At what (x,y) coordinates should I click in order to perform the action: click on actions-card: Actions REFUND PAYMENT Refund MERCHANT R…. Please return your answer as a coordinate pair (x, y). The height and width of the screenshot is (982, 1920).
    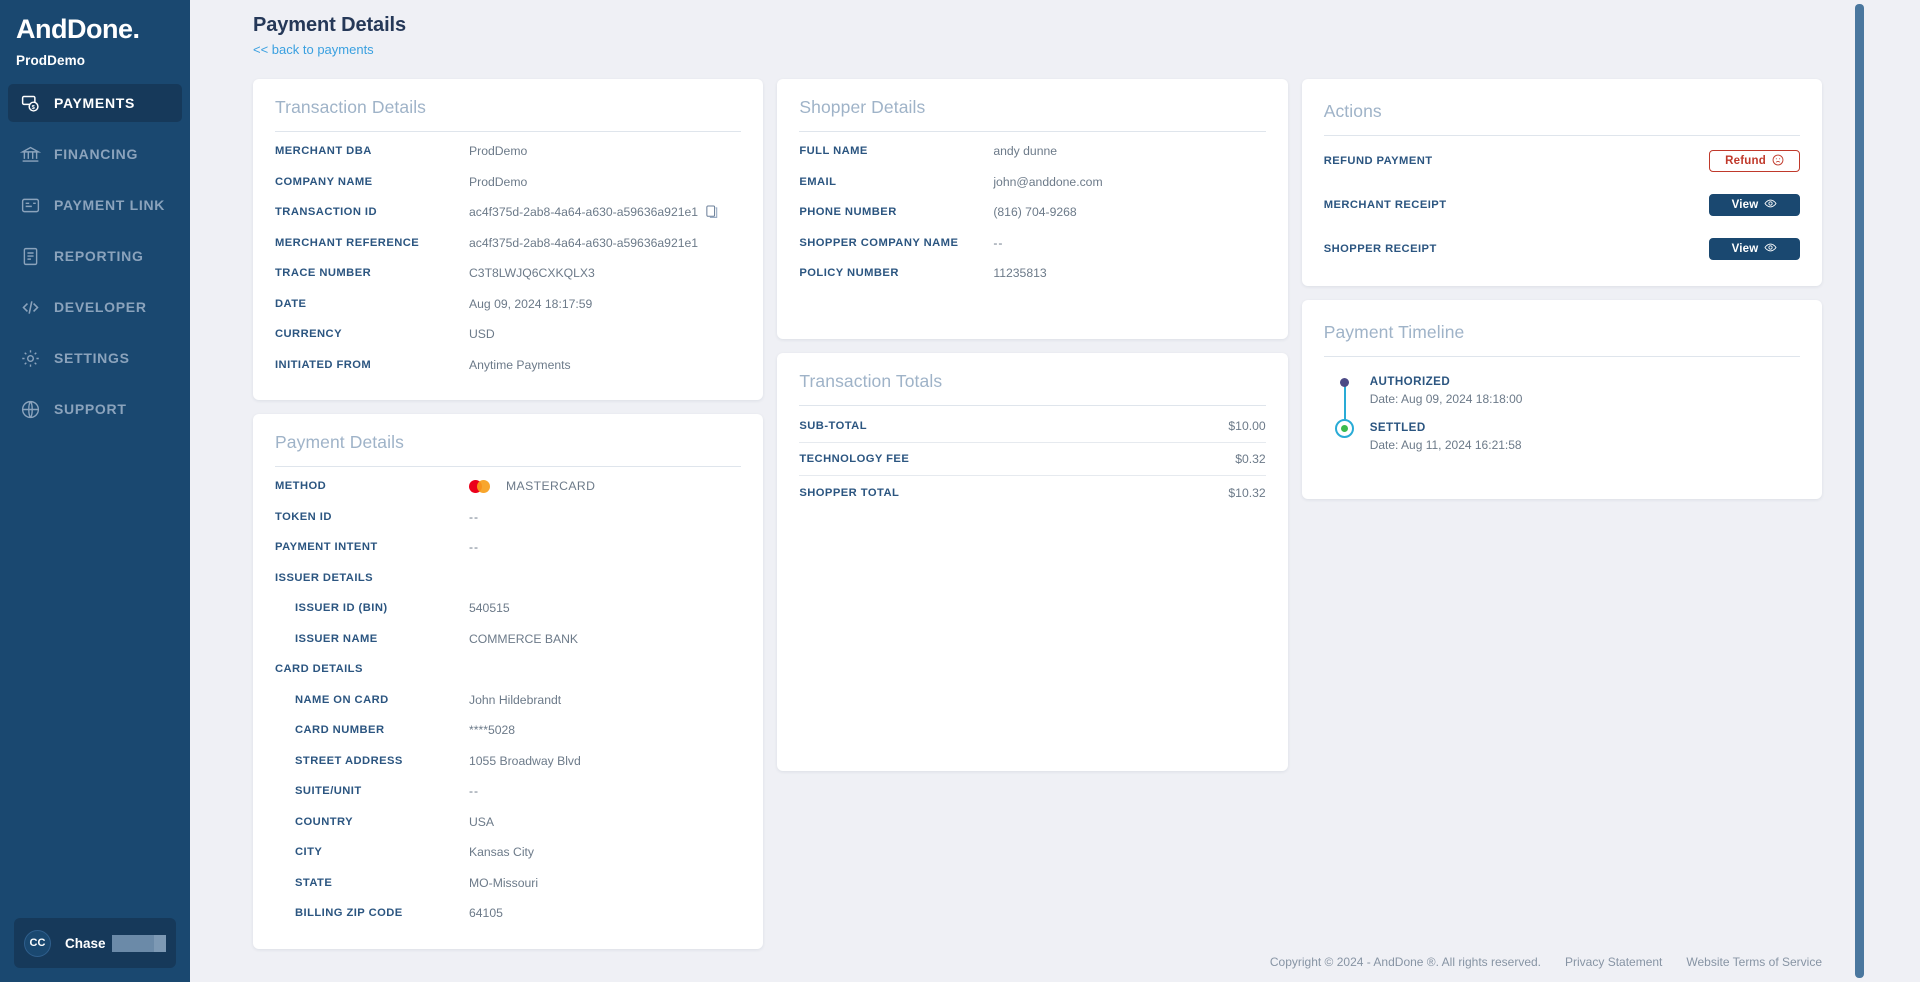
    Looking at the image, I should click on (1562, 182).